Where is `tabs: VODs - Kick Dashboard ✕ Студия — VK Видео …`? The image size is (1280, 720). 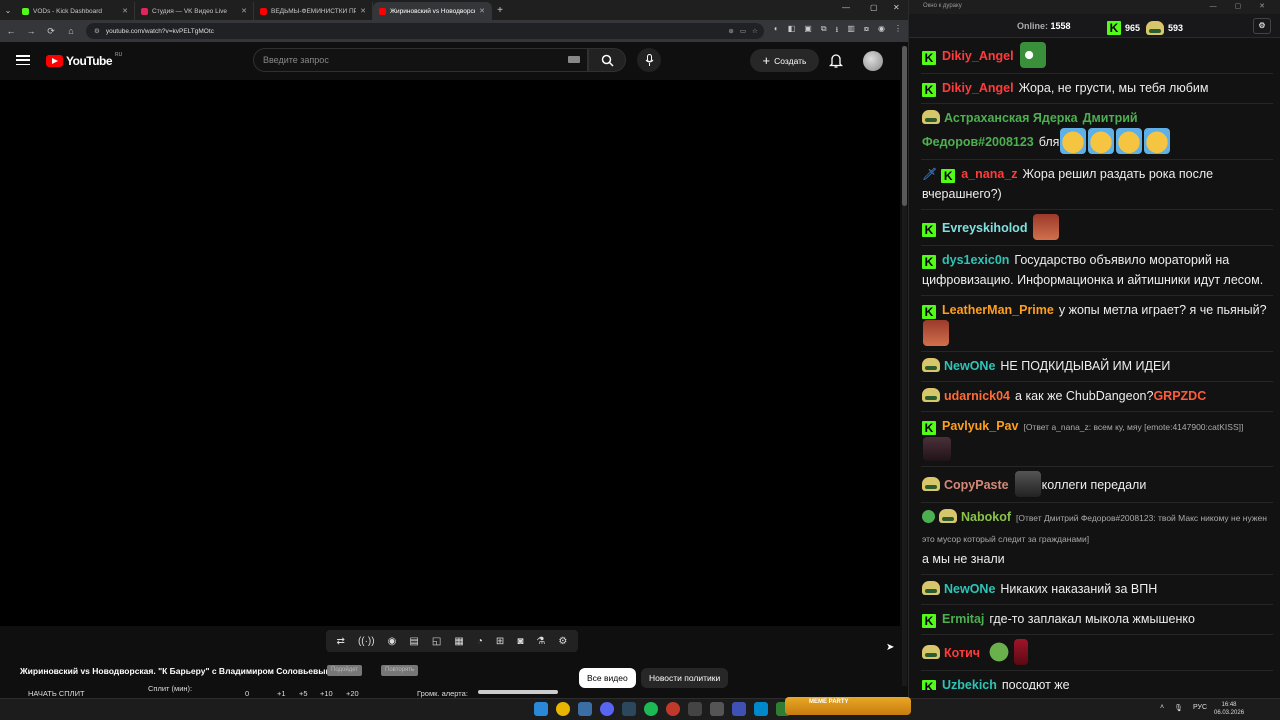
tabs: VODs - Kick Dashboard ✕ Студия — VK Видео … is located at coordinates (254, 11).